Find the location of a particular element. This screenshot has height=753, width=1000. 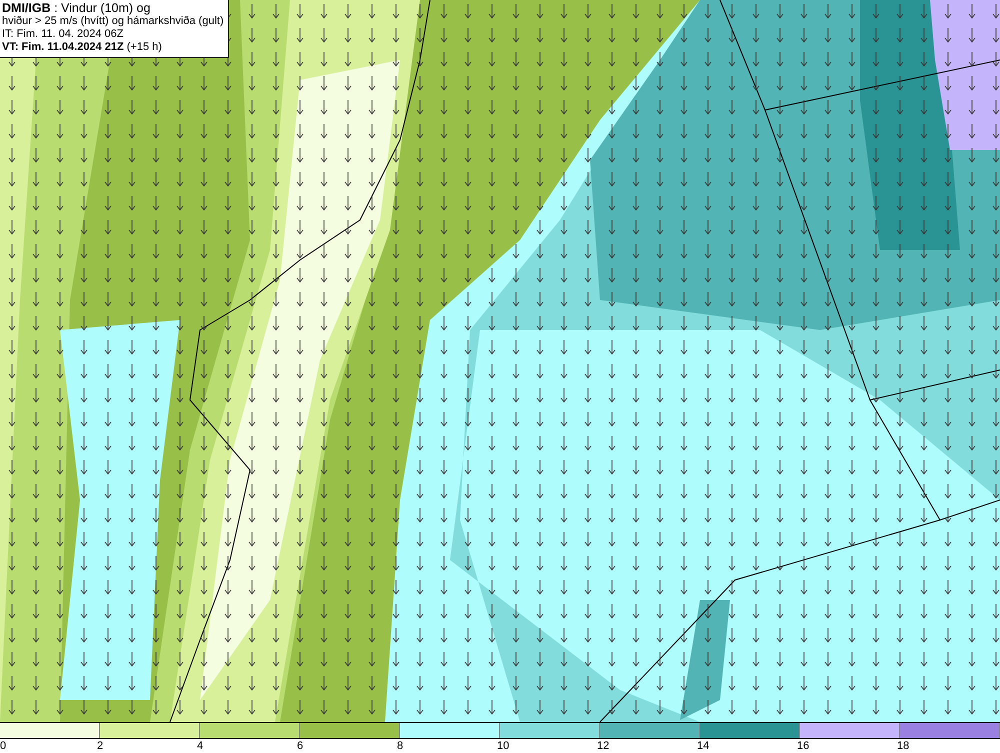

legend-text: DMI/IGB : Vindur (10m) og is located at coordinates (77, 8).